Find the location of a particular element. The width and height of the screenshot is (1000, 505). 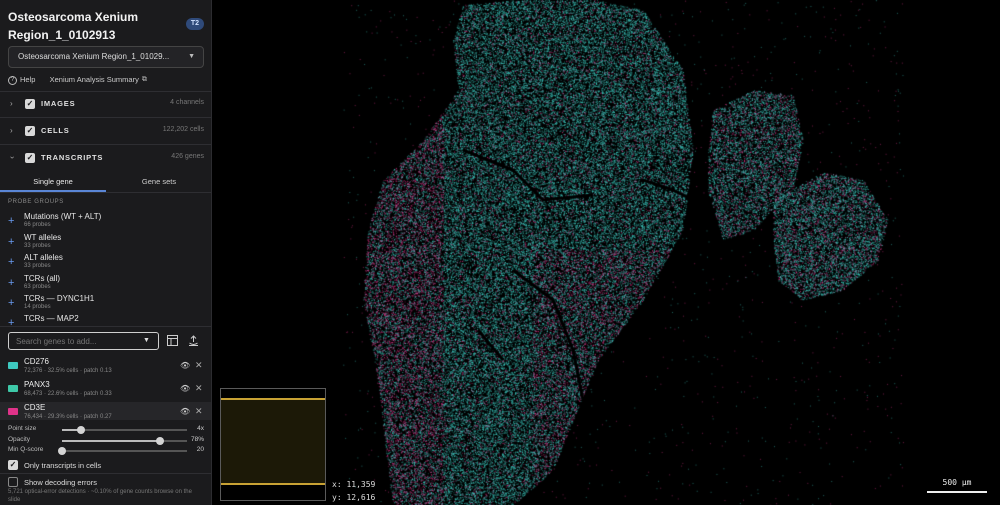

section-label: TRANSCRIPTS is located at coordinates (72, 157).